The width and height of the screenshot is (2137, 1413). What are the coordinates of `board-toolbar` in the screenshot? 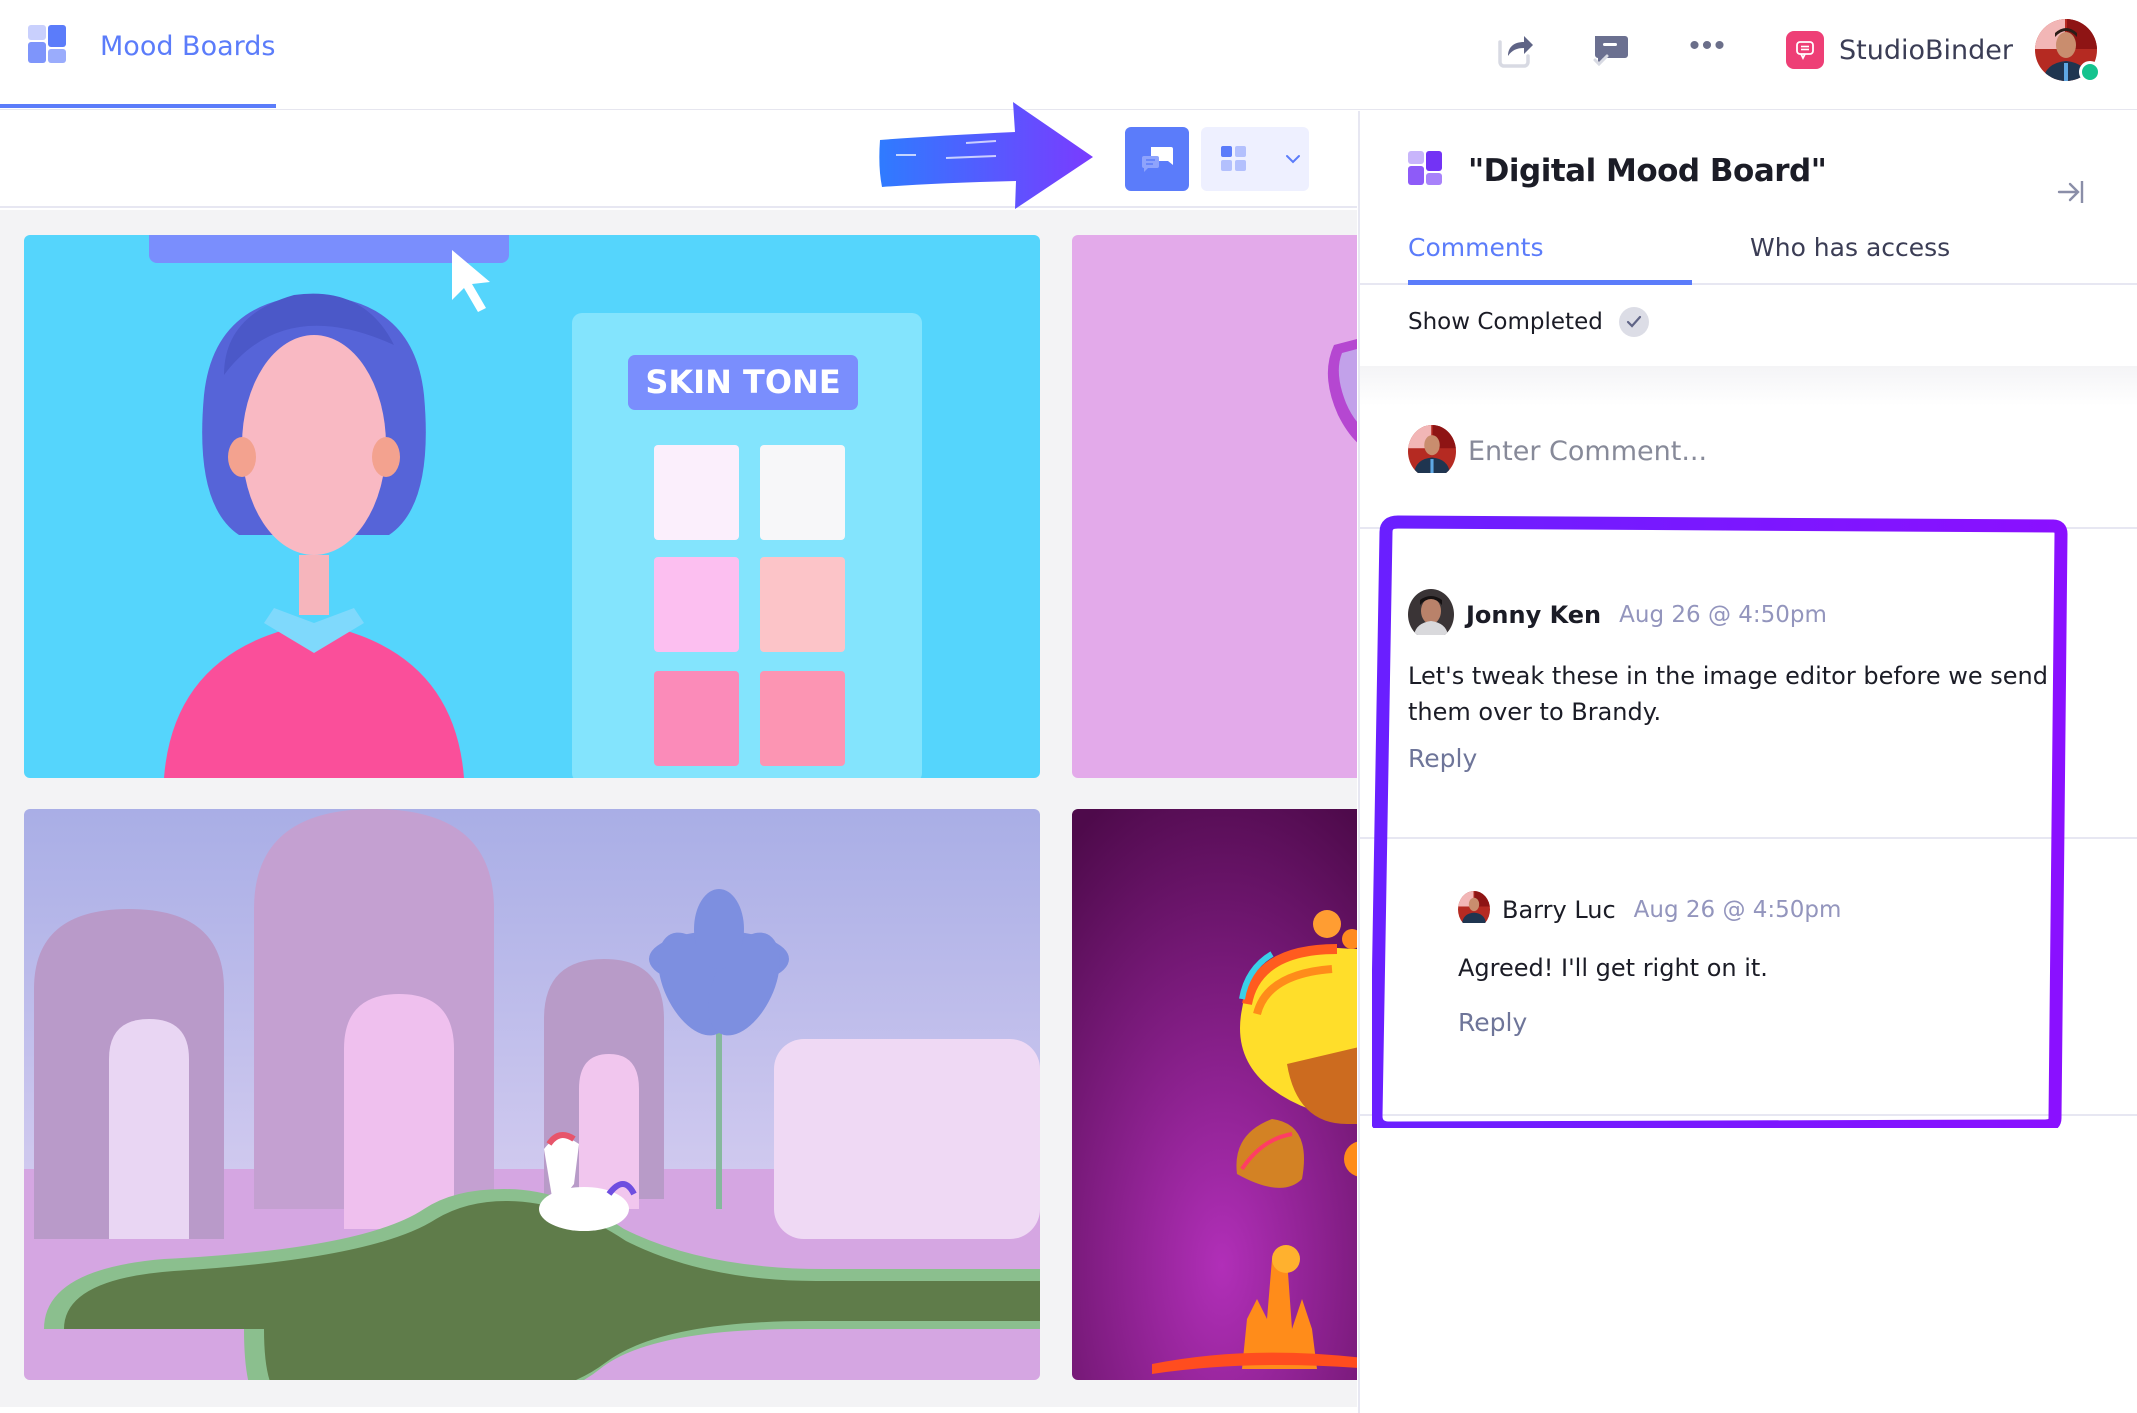 It's located at (678, 159).